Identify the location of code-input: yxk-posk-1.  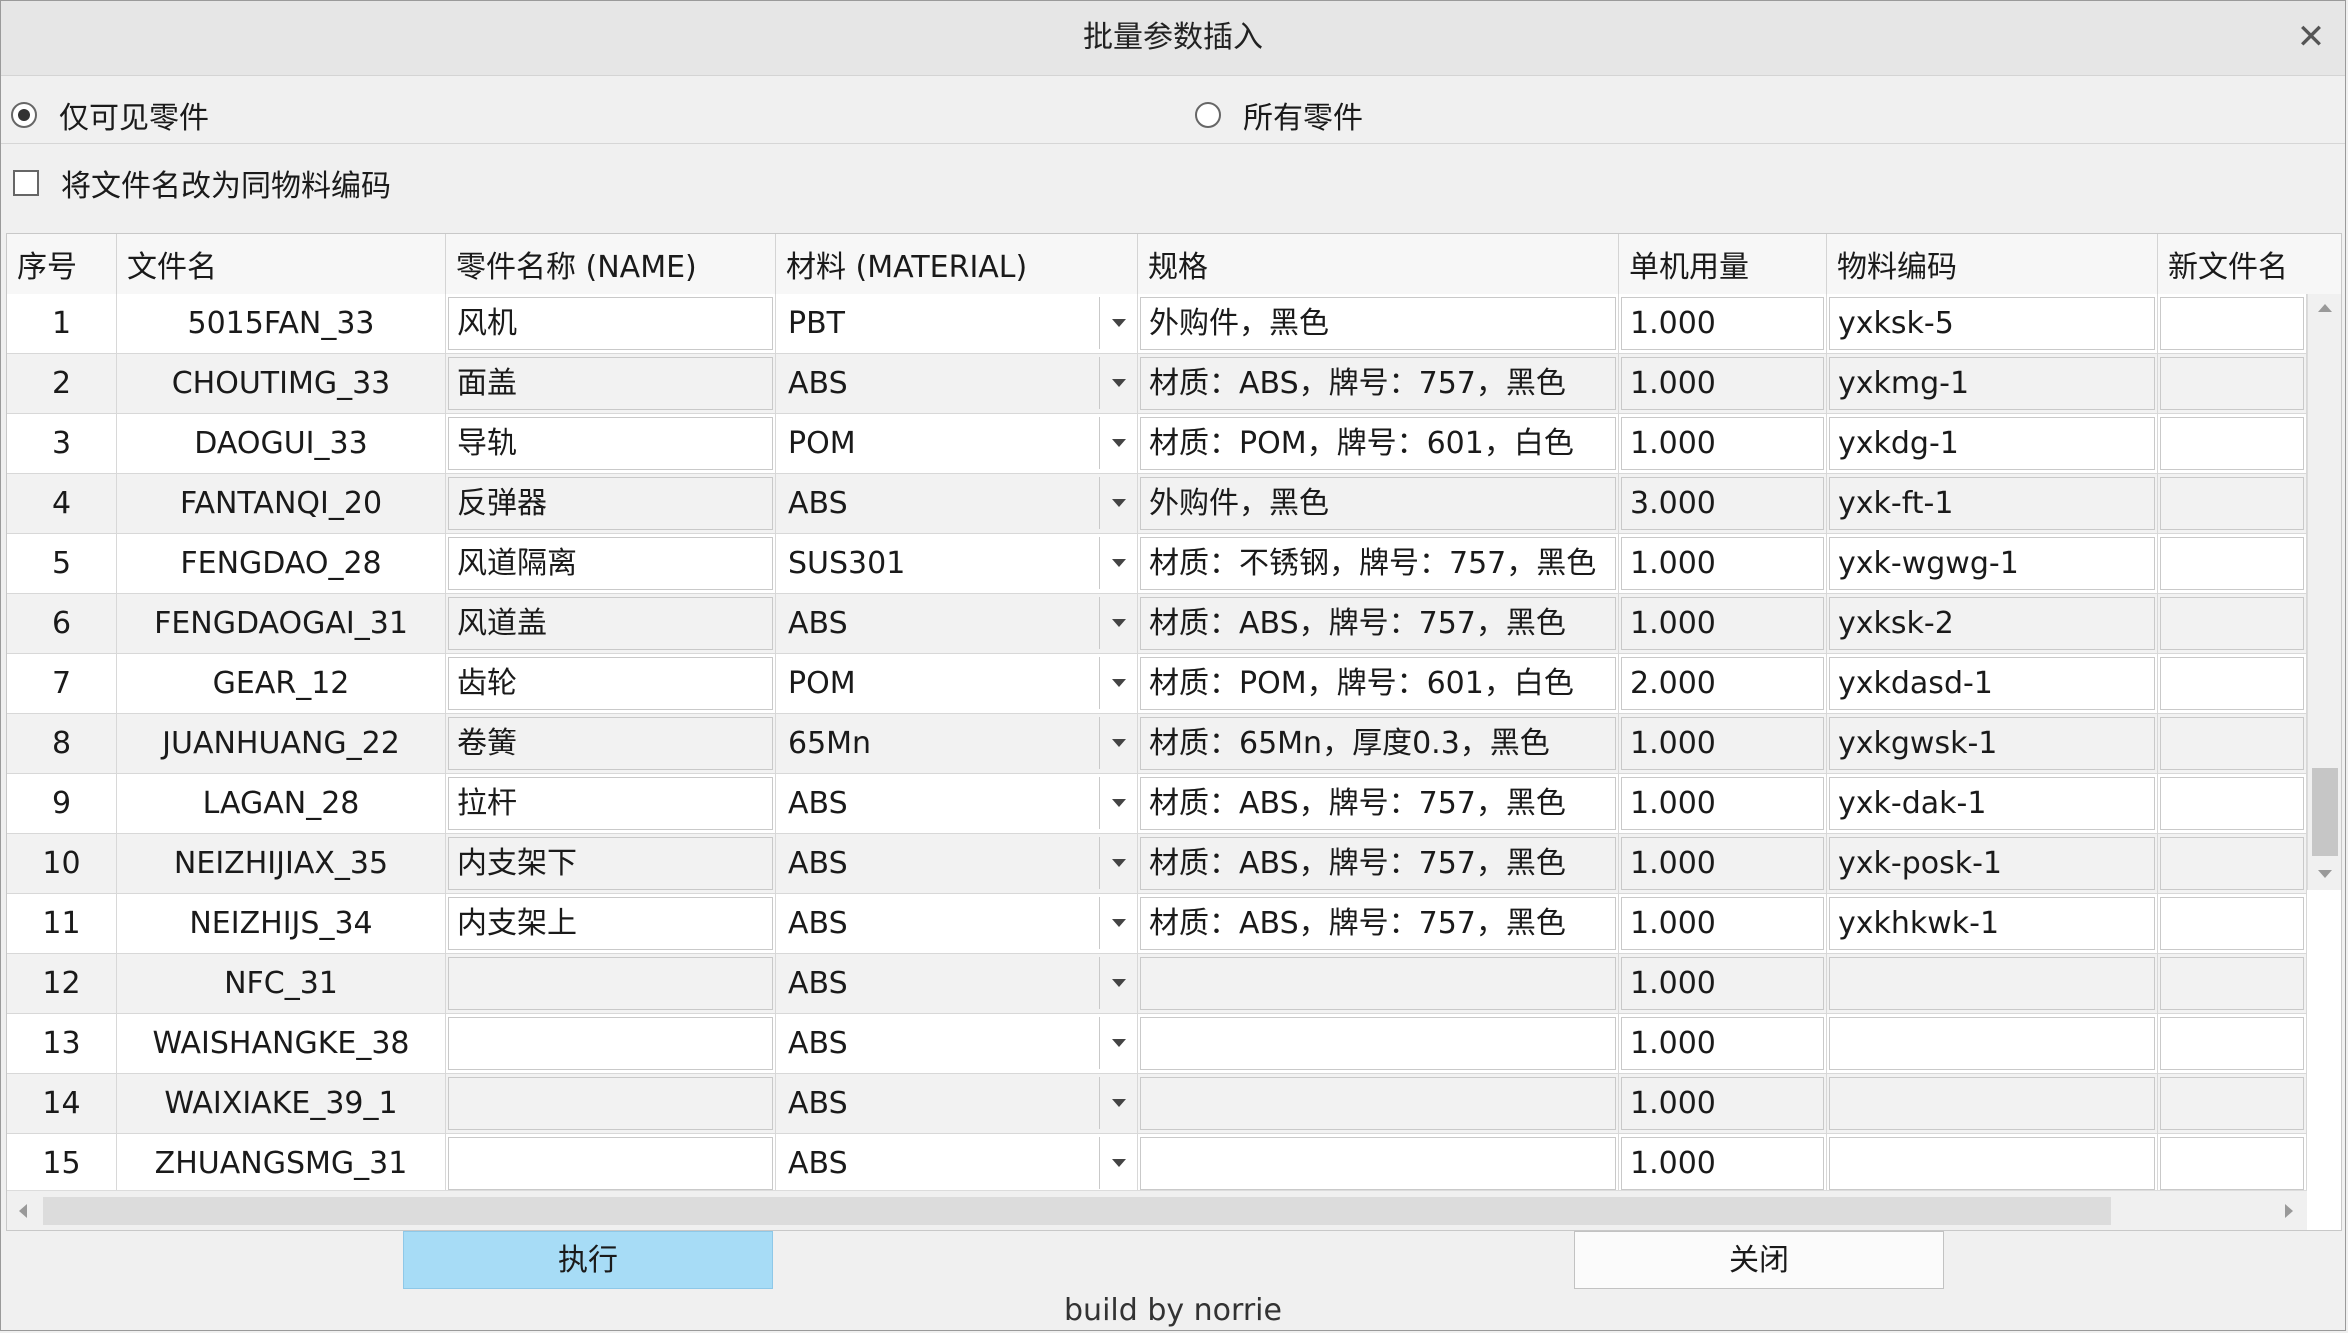
(1992, 863).